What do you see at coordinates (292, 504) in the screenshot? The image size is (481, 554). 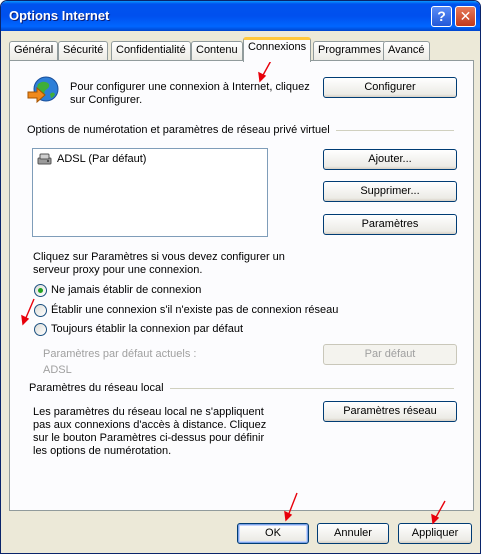 I see `arrow-ok` at bounding box center [292, 504].